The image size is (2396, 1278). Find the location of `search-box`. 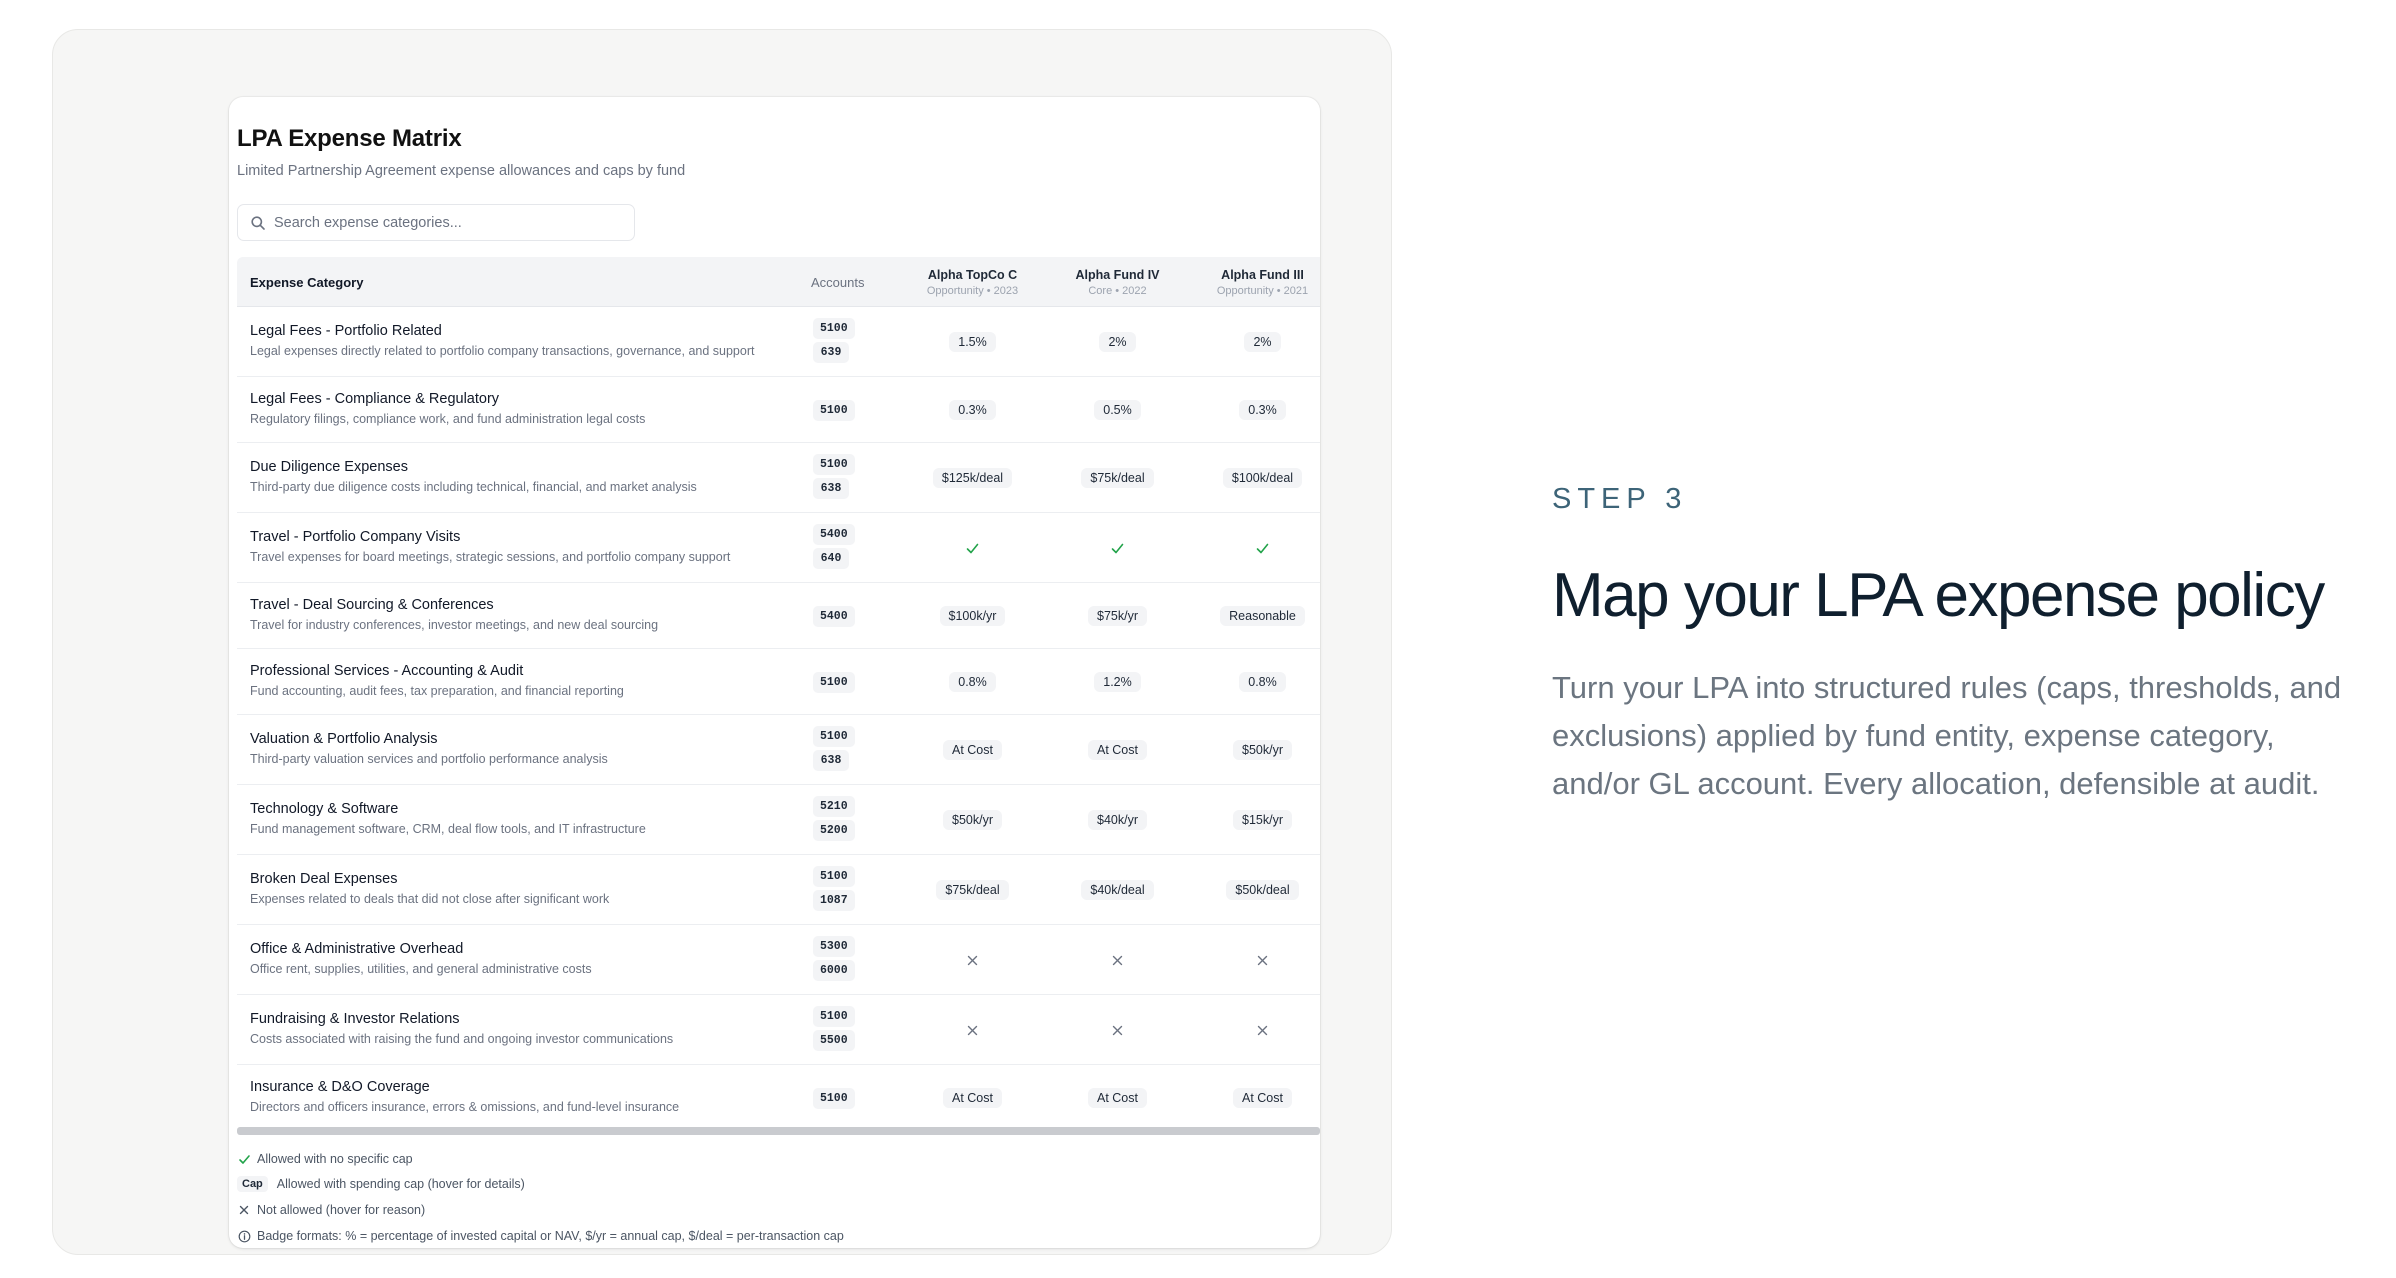

search-box is located at coordinates (436, 222).